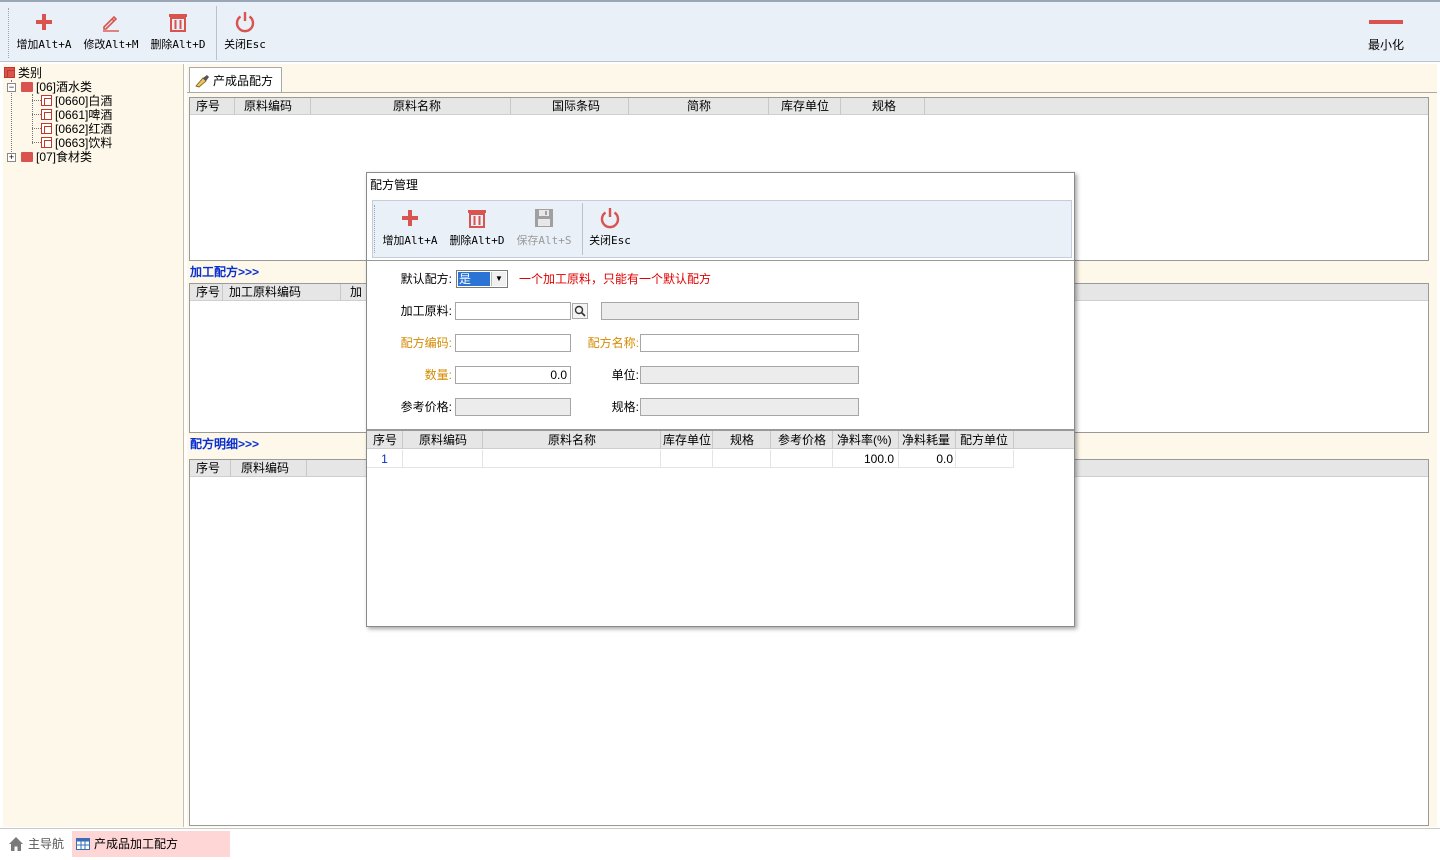 The width and height of the screenshot is (1440, 860). I want to click on tab-product-recipe: 产成品配方, so click(236, 80).